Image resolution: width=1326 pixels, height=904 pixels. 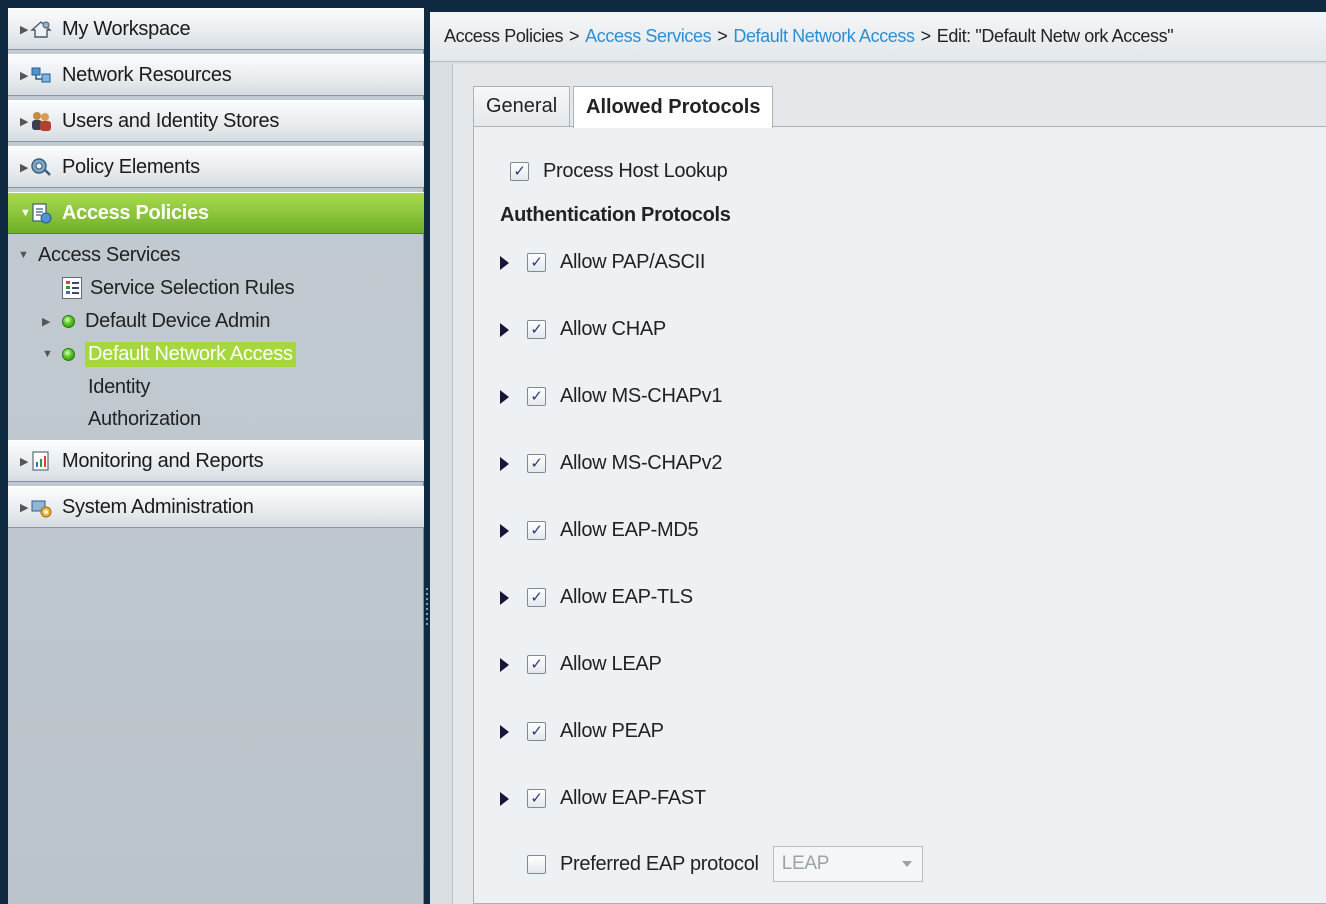 I want to click on splitter-grip-icon, so click(x=427, y=608).